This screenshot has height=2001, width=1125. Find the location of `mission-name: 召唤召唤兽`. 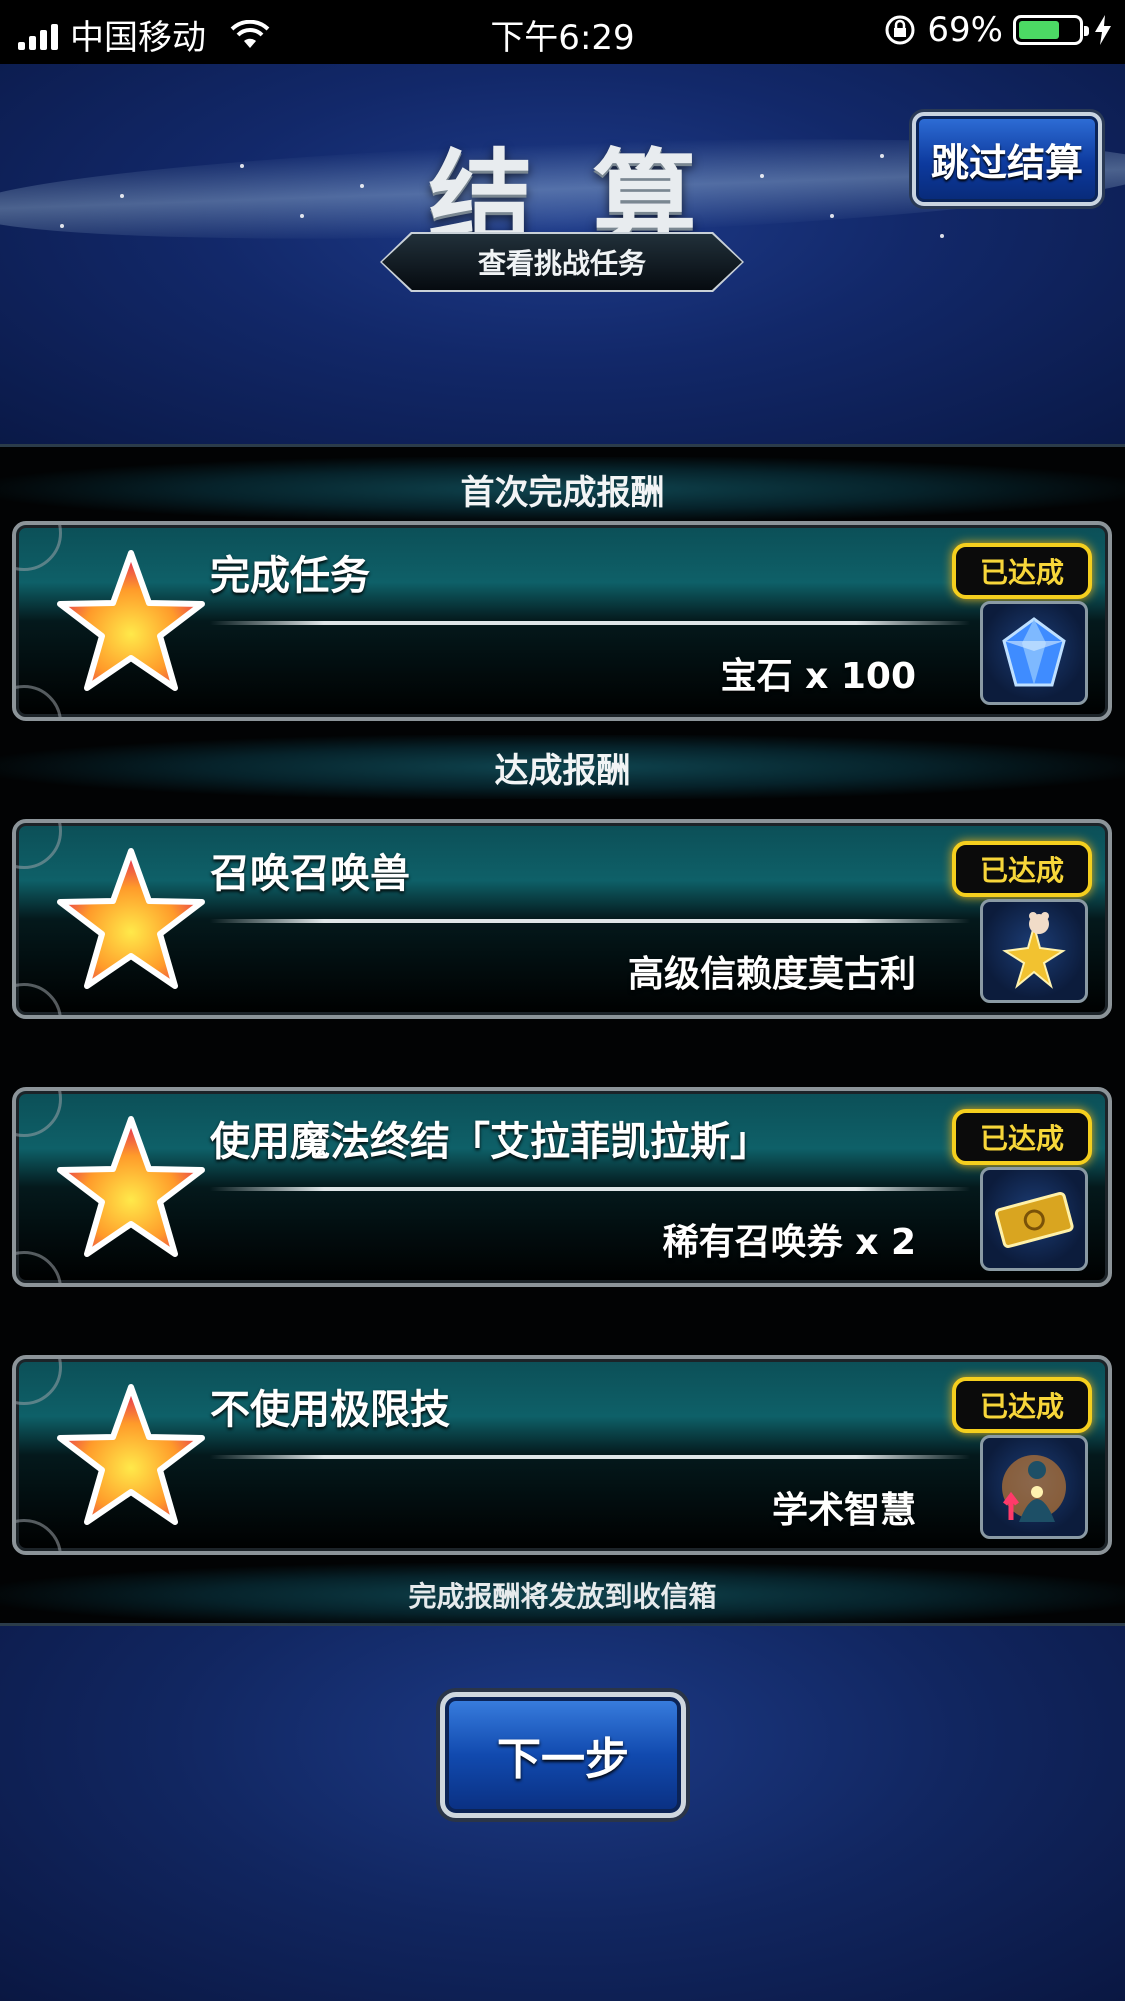

mission-name: 召唤召唤兽 is located at coordinates (310, 874).